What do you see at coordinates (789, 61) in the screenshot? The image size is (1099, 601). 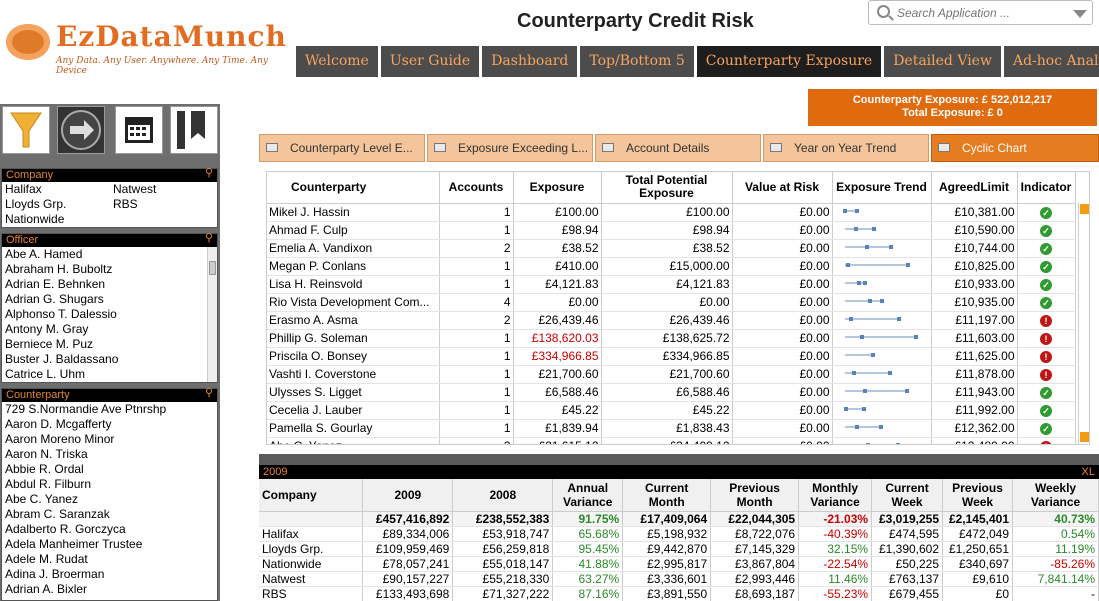 I see `nav-tab-4: Counterparty Exposure` at bounding box center [789, 61].